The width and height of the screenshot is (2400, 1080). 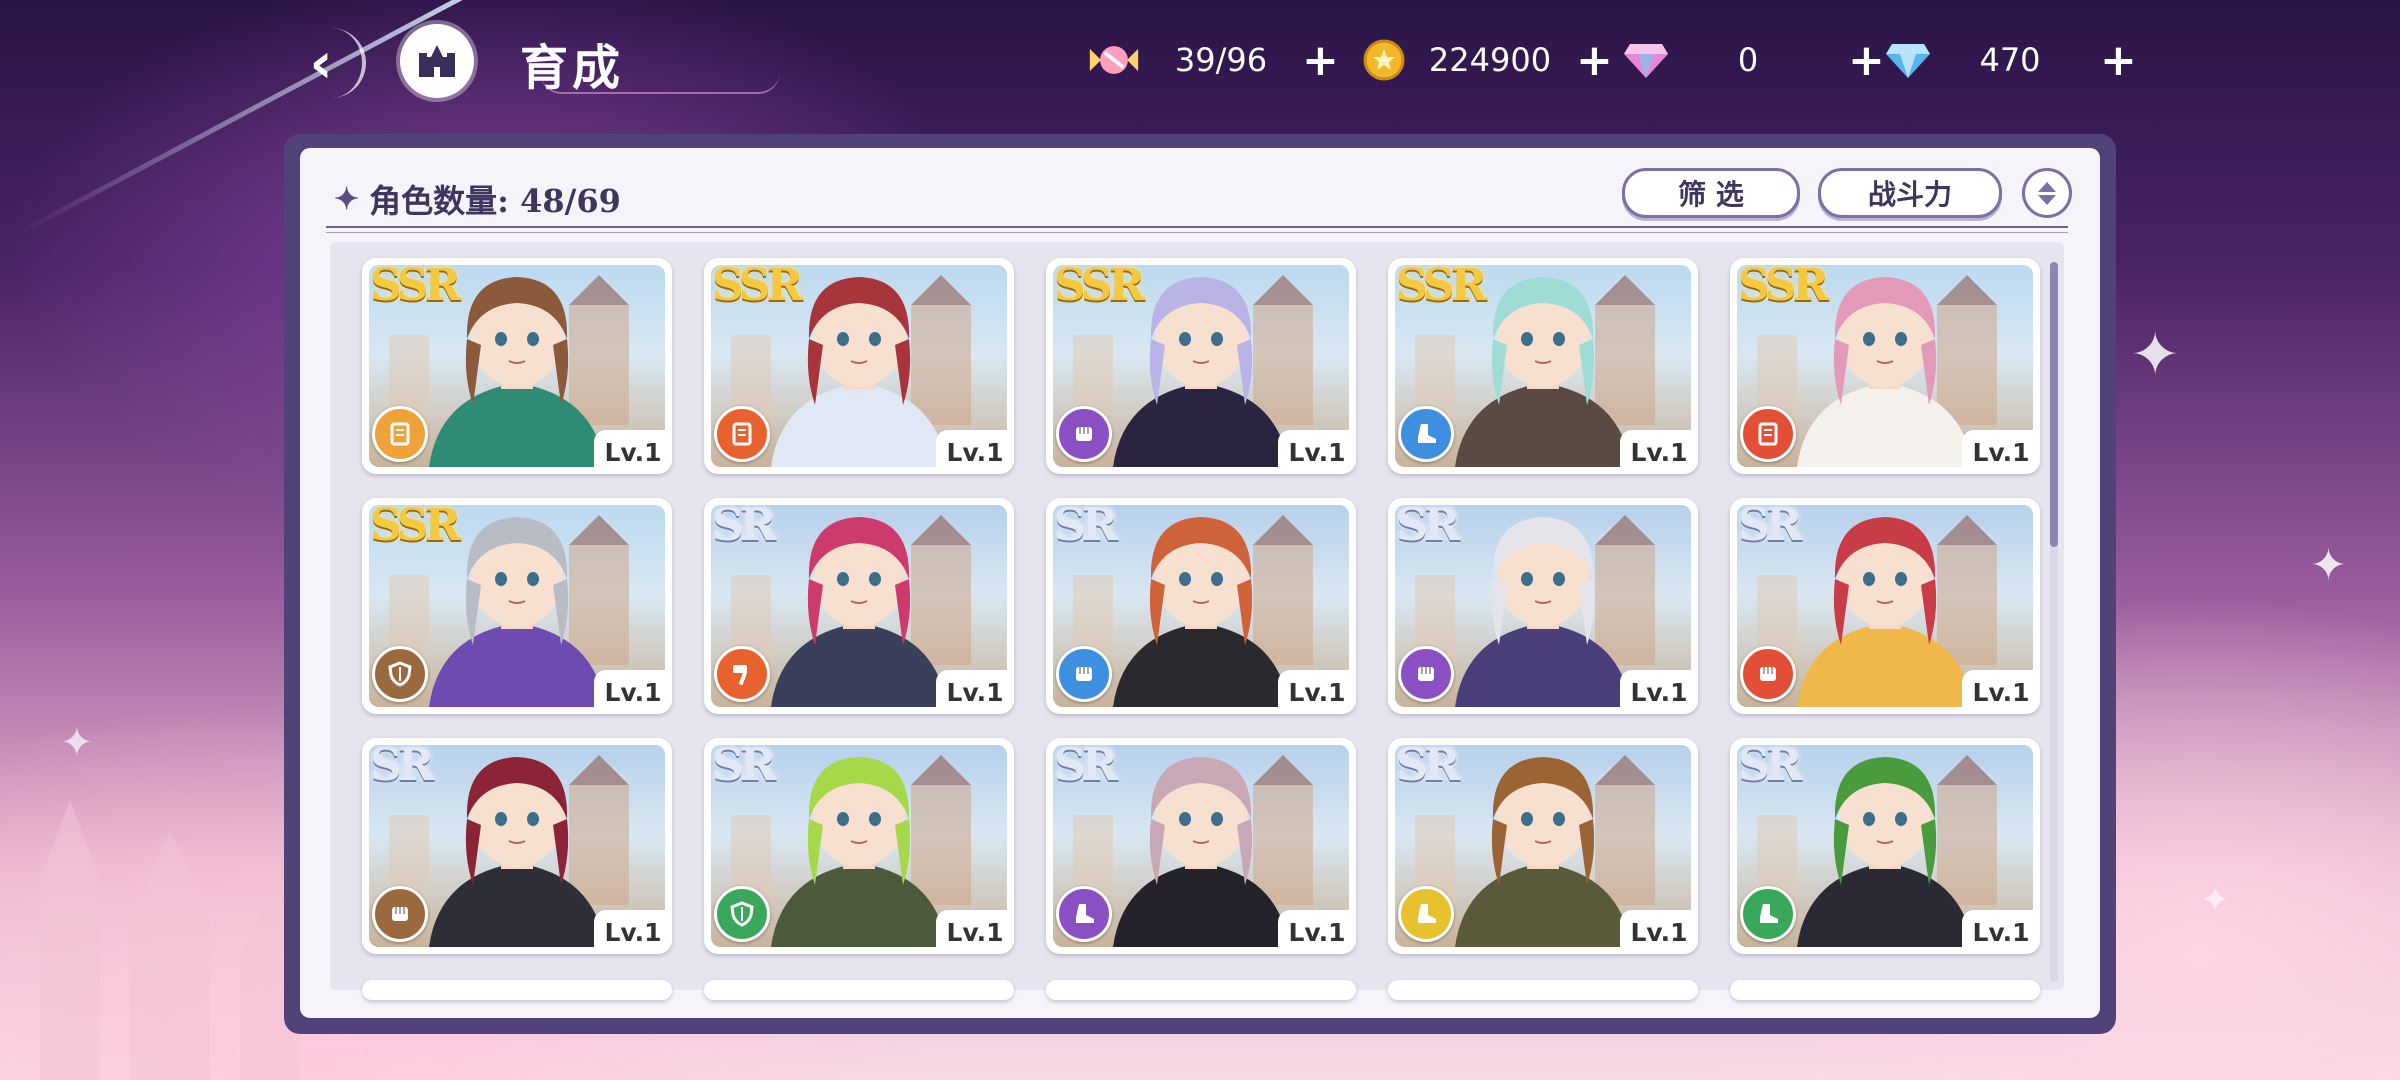 I want to click on castle-home-icon, so click(x=437, y=61).